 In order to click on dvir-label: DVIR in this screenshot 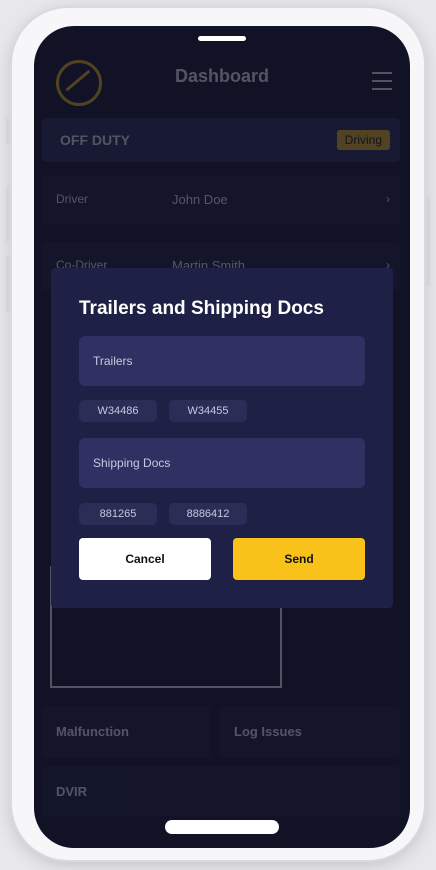, I will do `click(72, 791)`.